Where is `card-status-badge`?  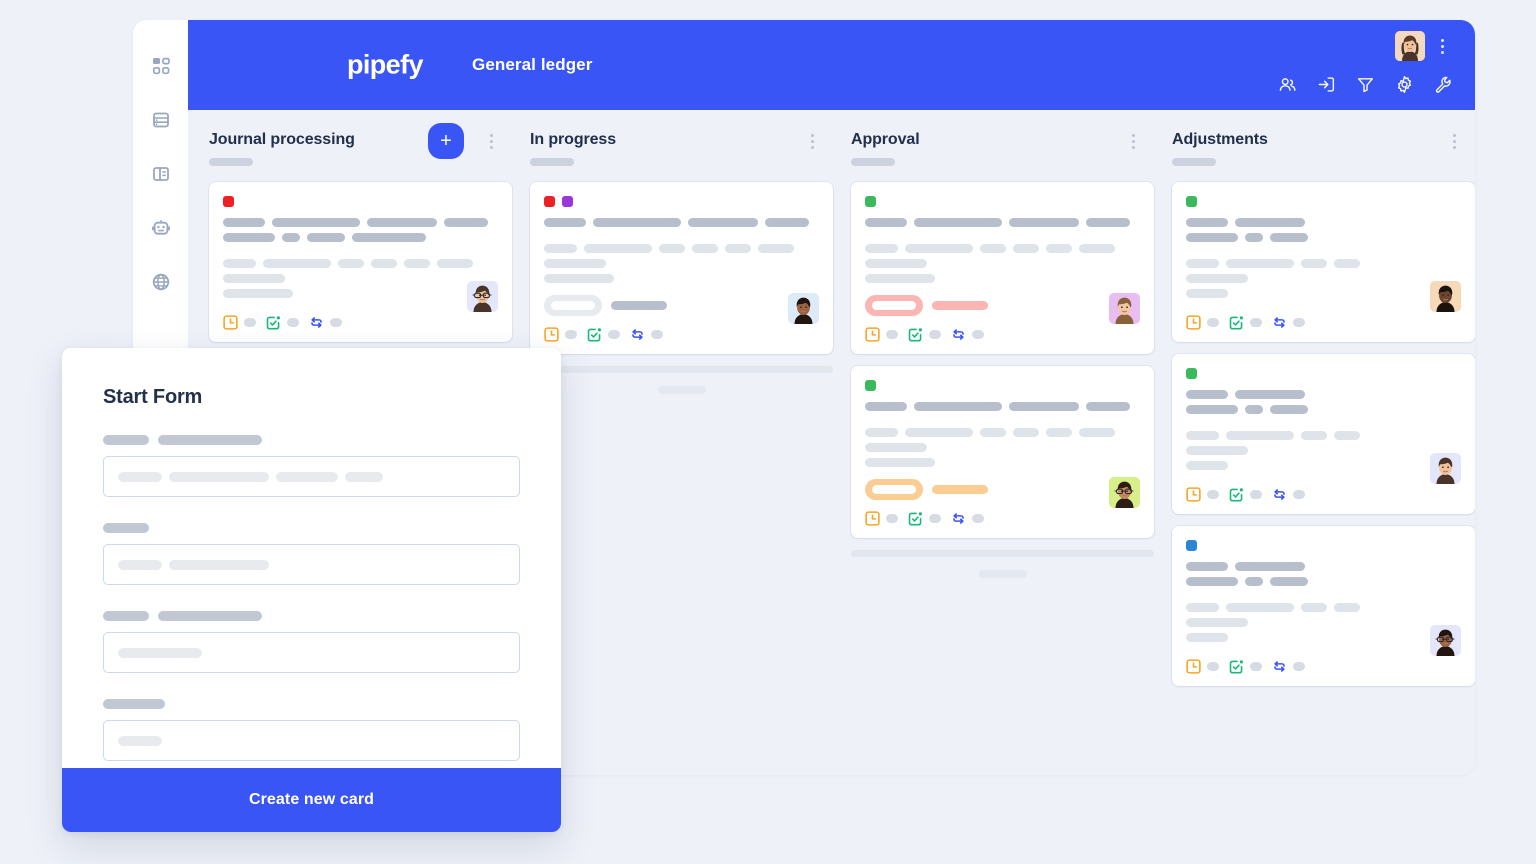 card-status-badge is located at coordinates (1002, 489).